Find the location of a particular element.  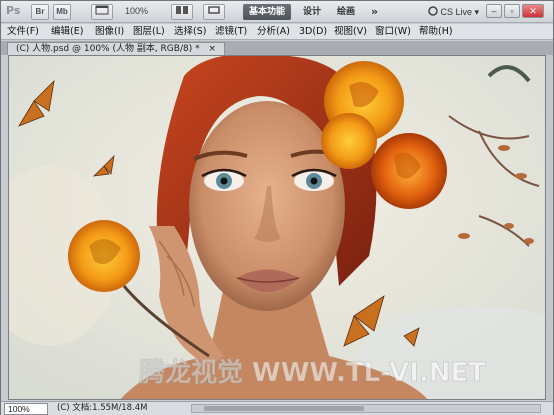

menu-view: 视图(V) is located at coordinates (350, 32).